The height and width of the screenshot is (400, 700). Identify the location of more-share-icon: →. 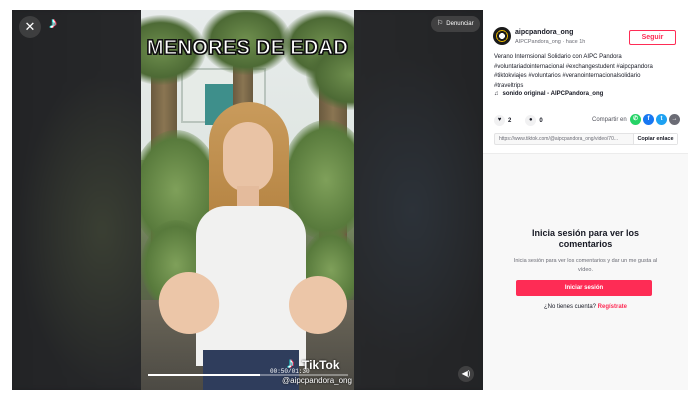
(674, 119).